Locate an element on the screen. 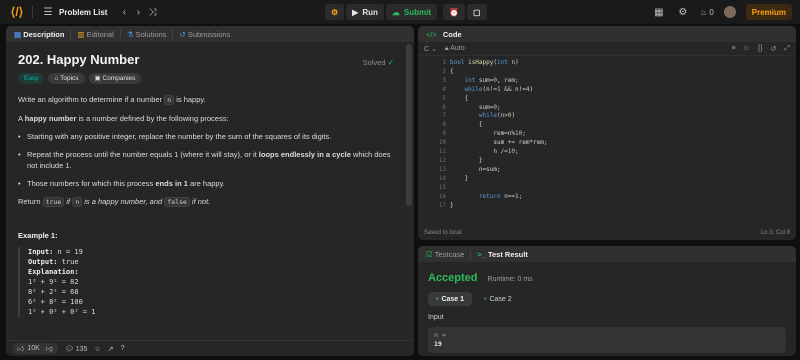 The image size is (800, 360). braces-icon: {} is located at coordinates (760, 48).